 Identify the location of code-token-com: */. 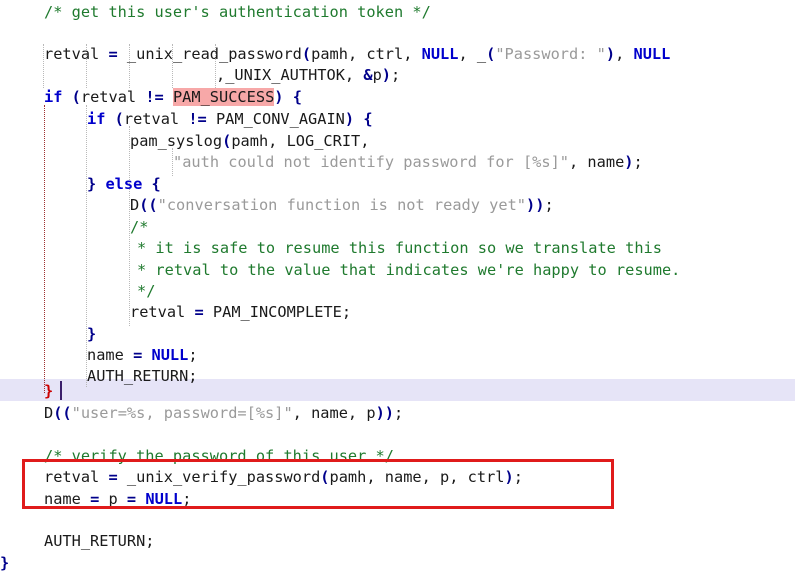
(146, 291).